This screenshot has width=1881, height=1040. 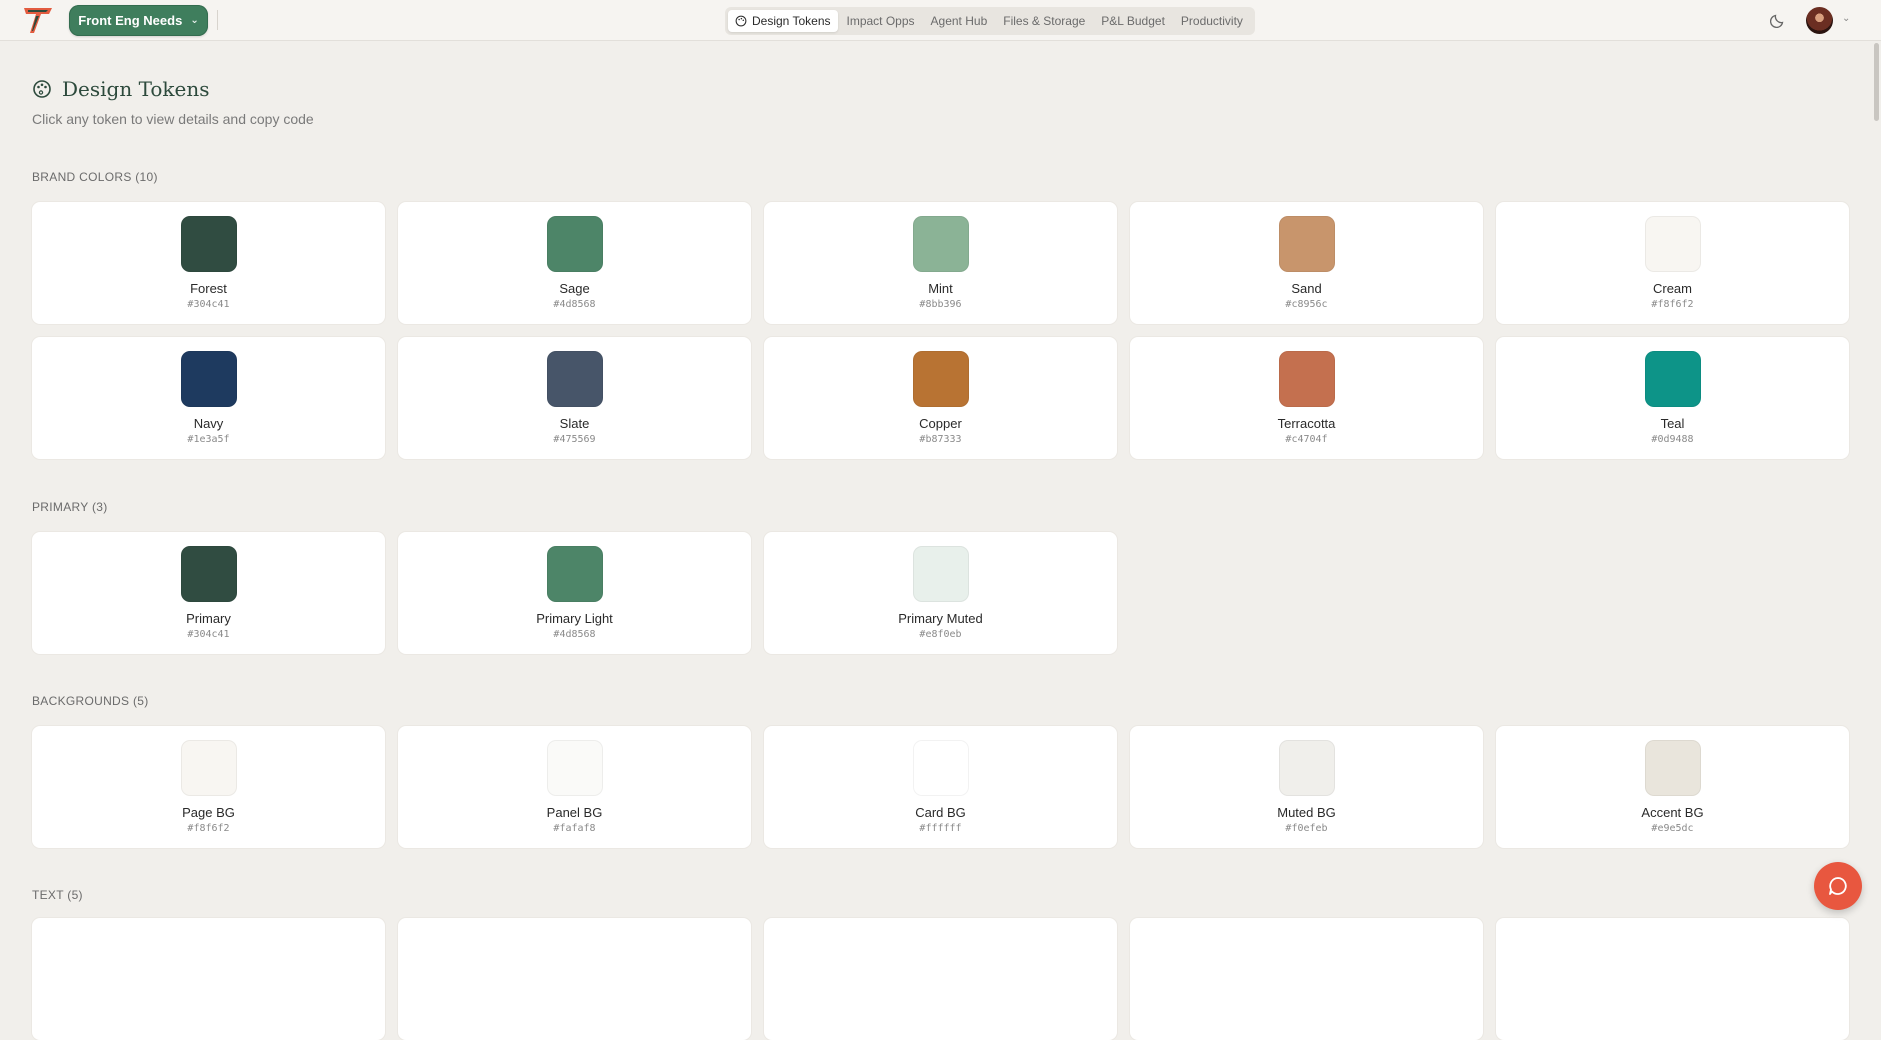 What do you see at coordinates (1876, 82) in the screenshot?
I see `scrollbar-thumb` at bounding box center [1876, 82].